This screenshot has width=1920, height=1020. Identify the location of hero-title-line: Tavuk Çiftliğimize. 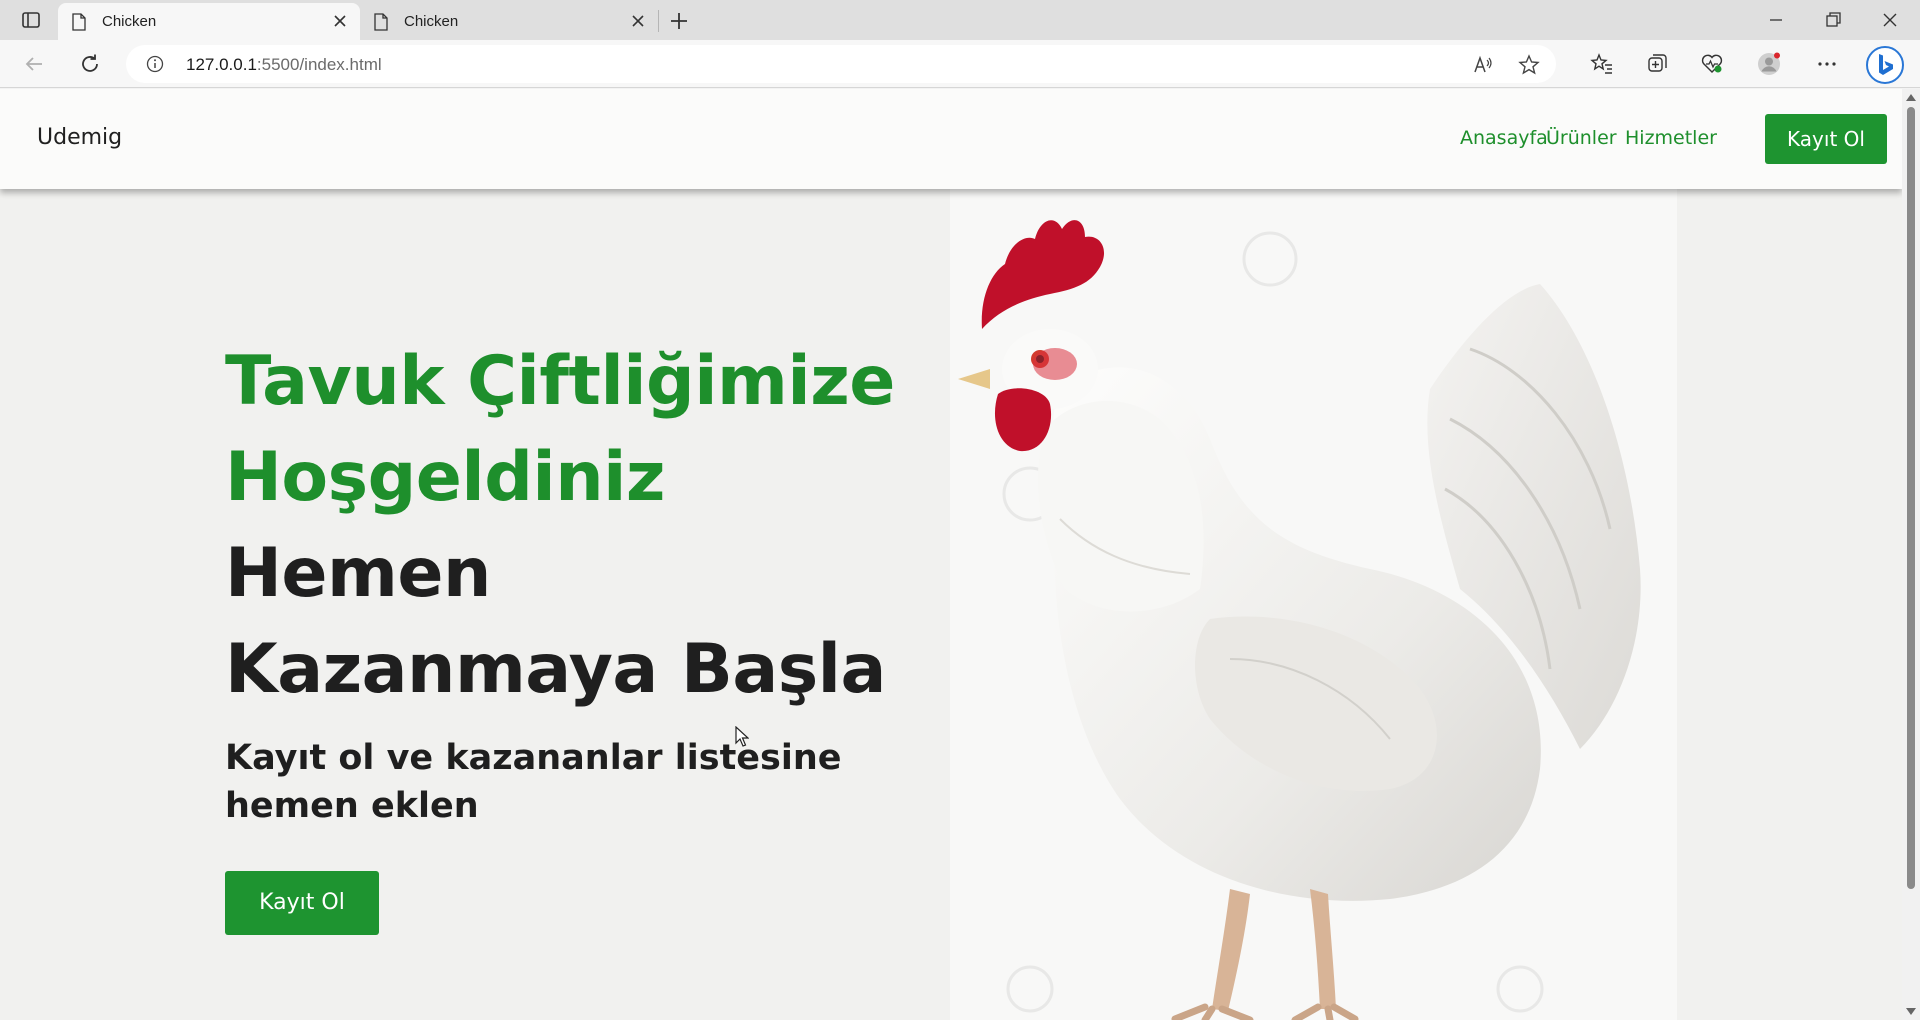
(560, 381).